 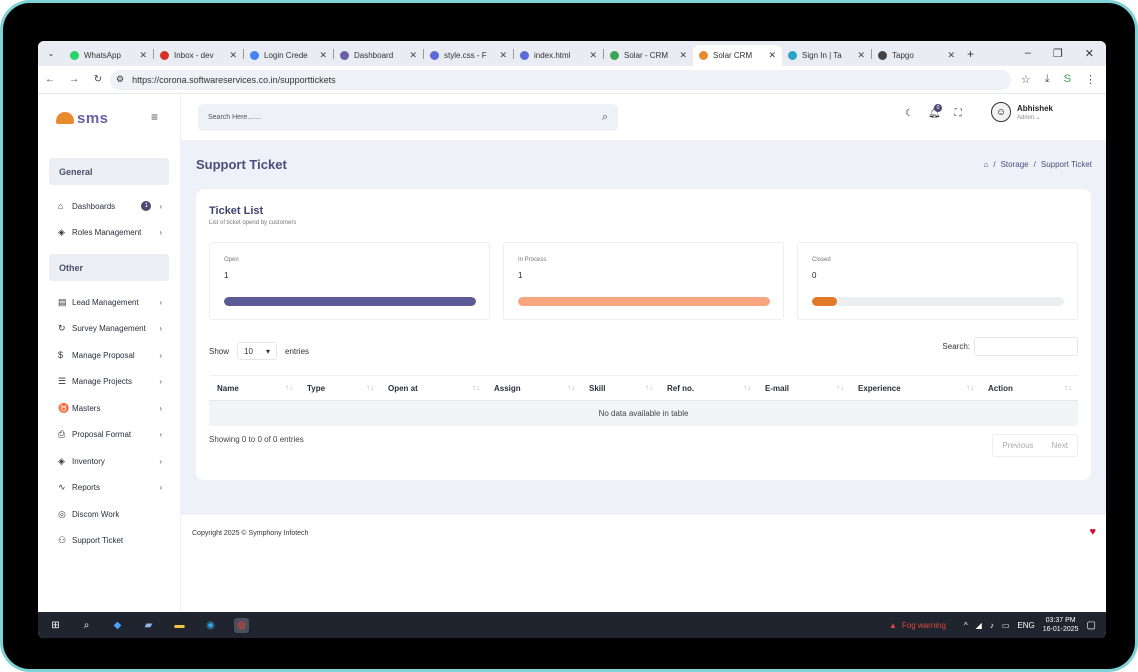 What do you see at coordinates (98, 541) in the screenshot?
I see `sidebar-item-label: Support Ticket` at bounding box center [98, 541].